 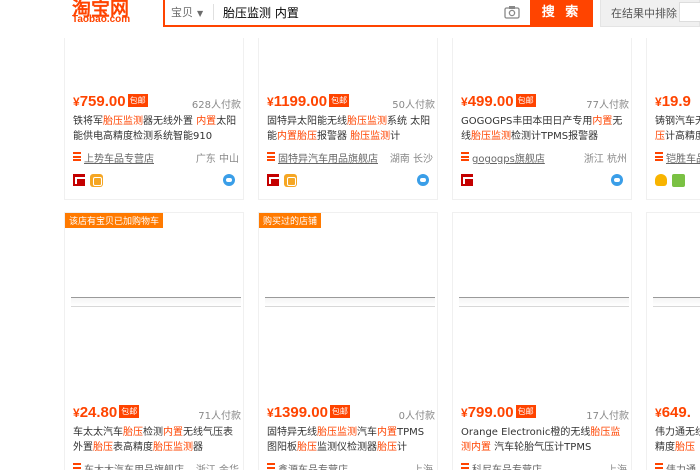 I want to click on search-input, so click(x=358, y=12).